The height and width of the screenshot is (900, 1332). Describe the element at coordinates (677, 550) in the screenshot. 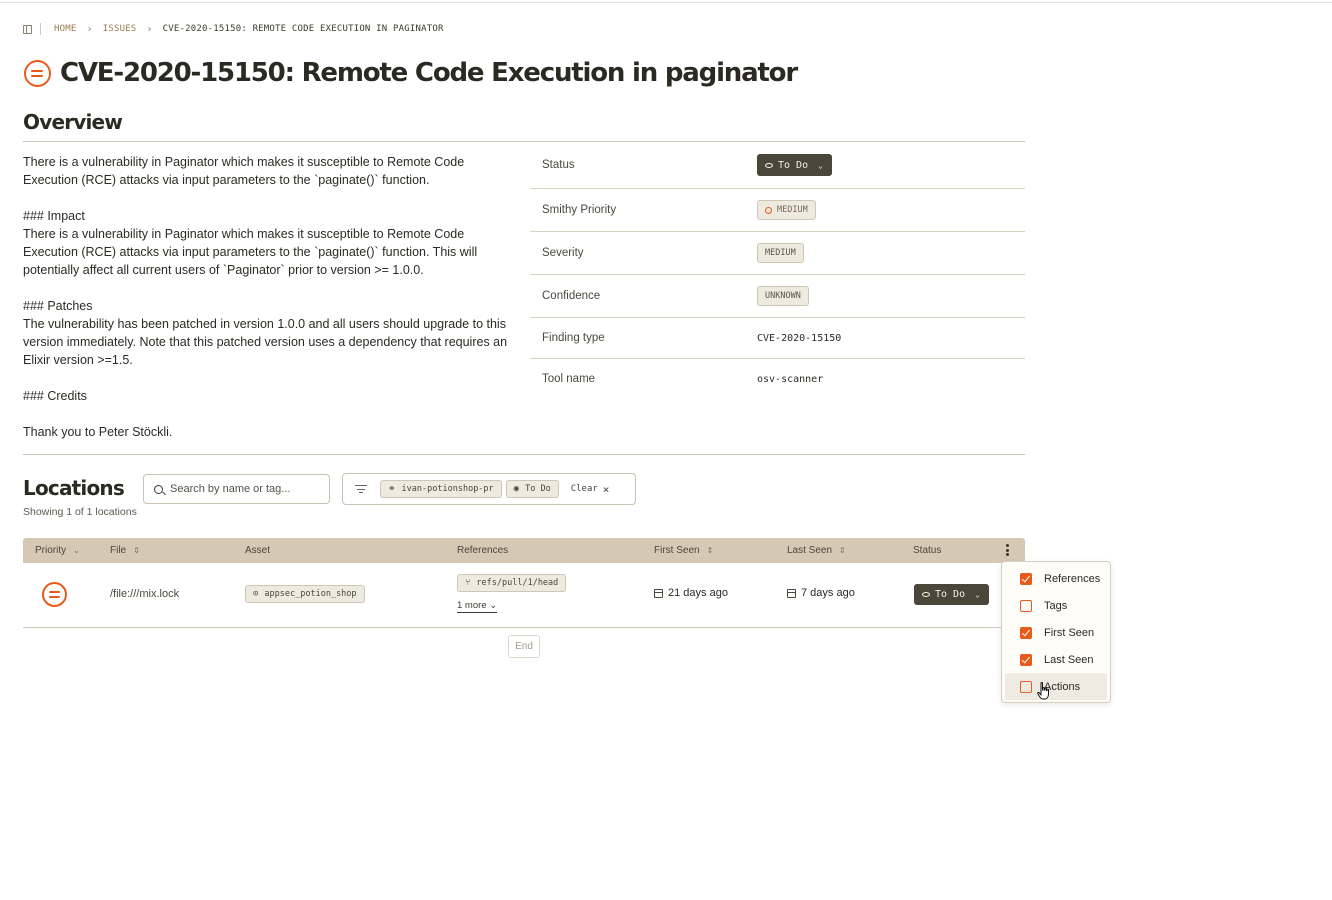

I see `column-label: First Seen` at that location.